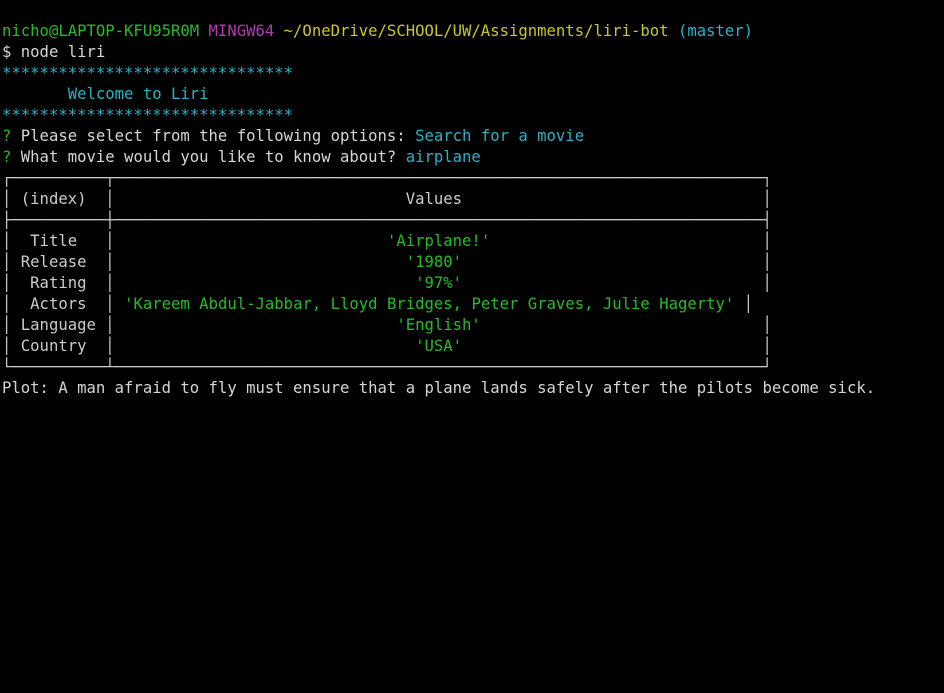 The height and width of the screenshot is (693, 944). I want to click on question-answer: Search for a movie, so click(500, 136).